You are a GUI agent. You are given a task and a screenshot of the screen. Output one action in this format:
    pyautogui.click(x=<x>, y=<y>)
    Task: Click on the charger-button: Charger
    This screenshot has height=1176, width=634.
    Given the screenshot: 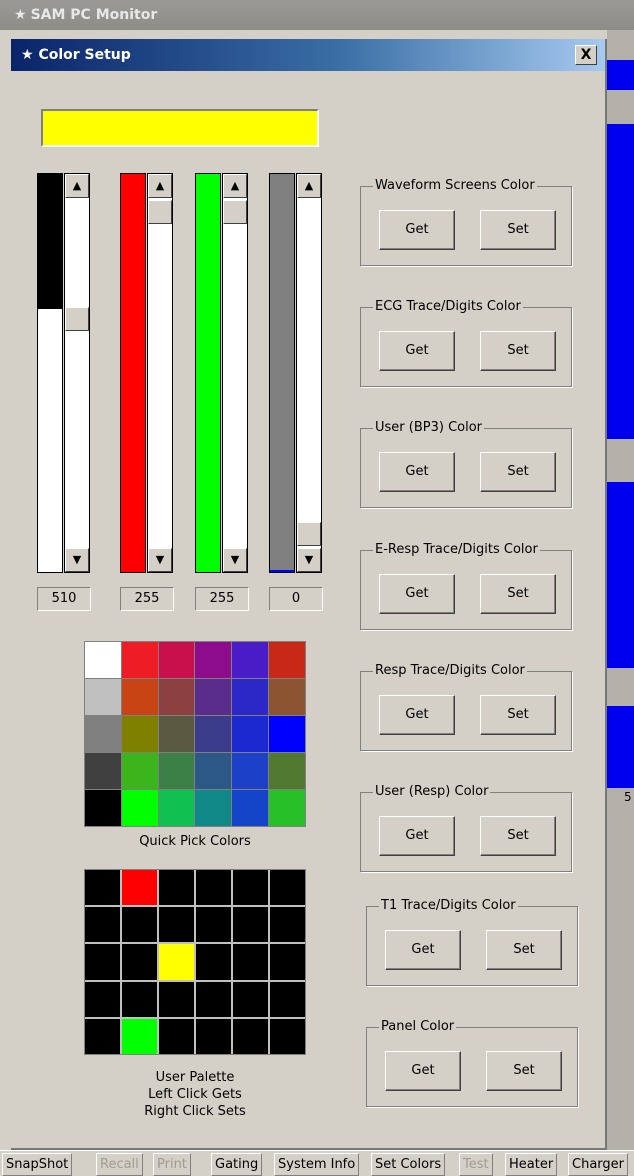 What is the action you would take?
    pyautogui.click(x=598, y=1164)
    